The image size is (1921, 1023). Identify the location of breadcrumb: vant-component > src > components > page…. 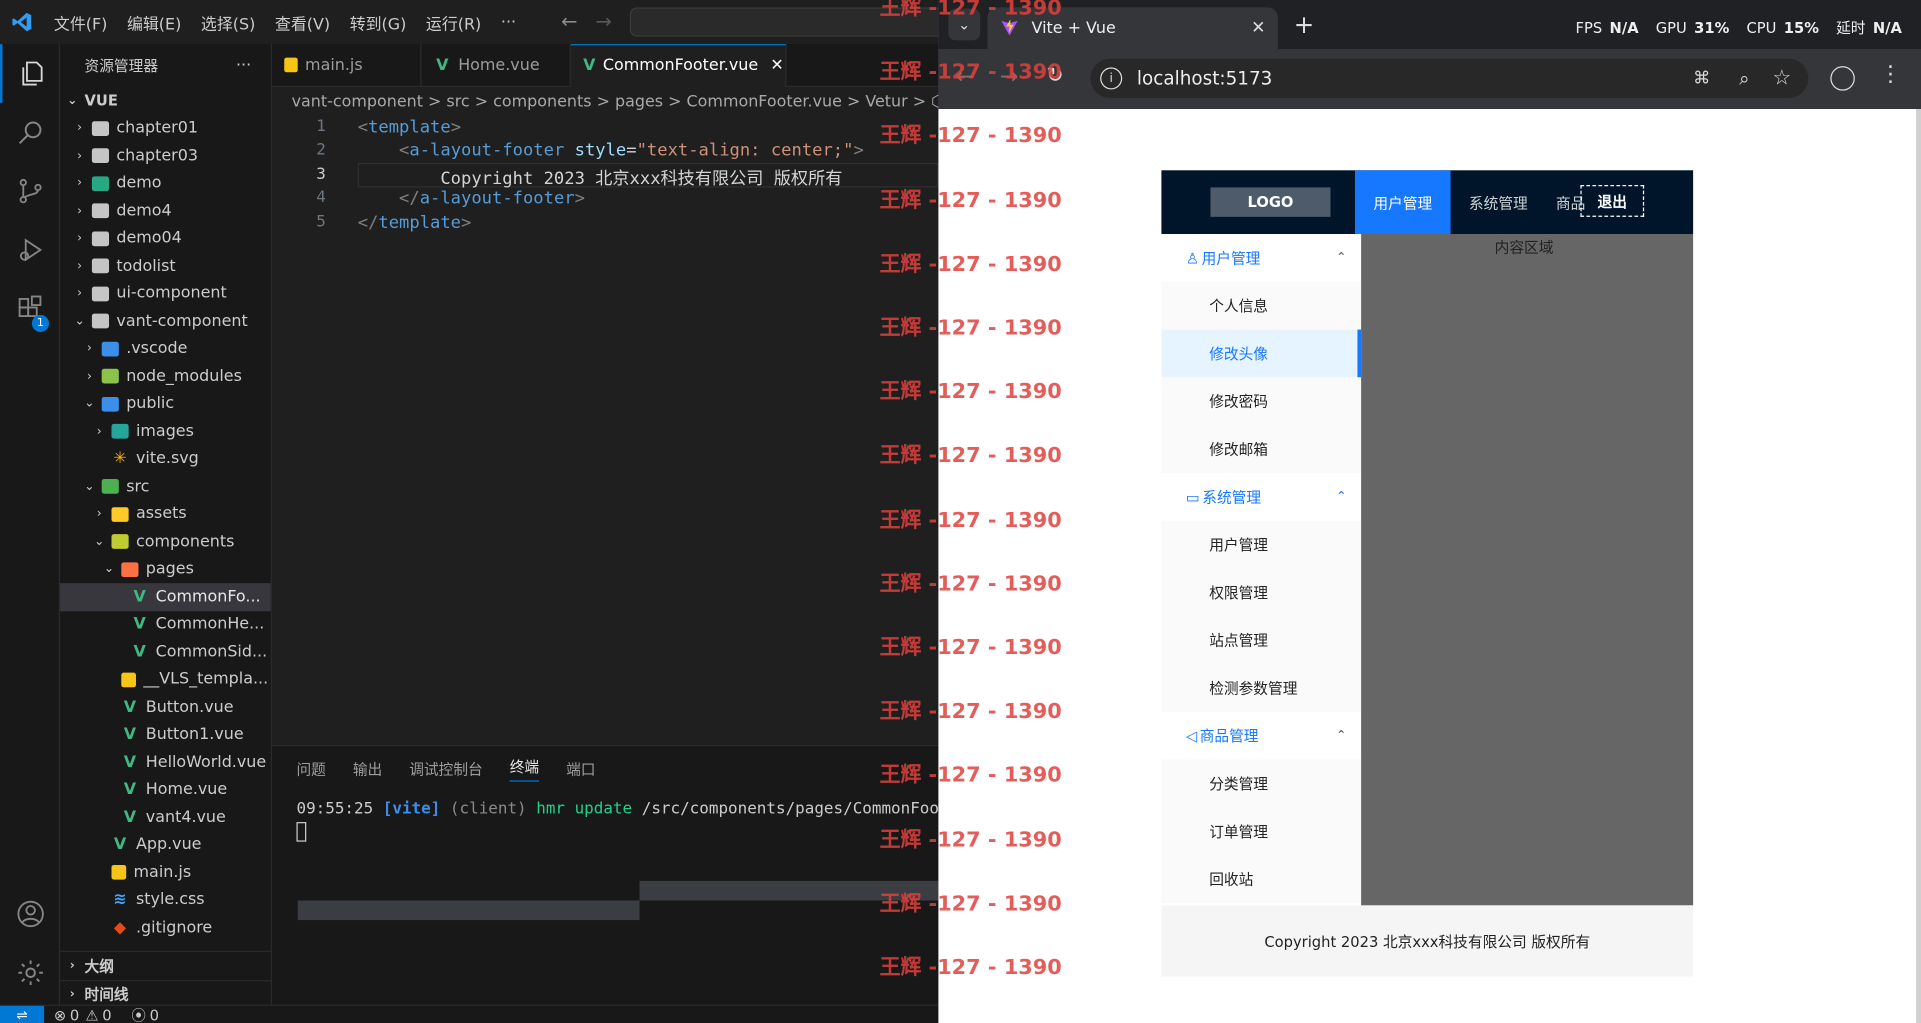
(605, 101).